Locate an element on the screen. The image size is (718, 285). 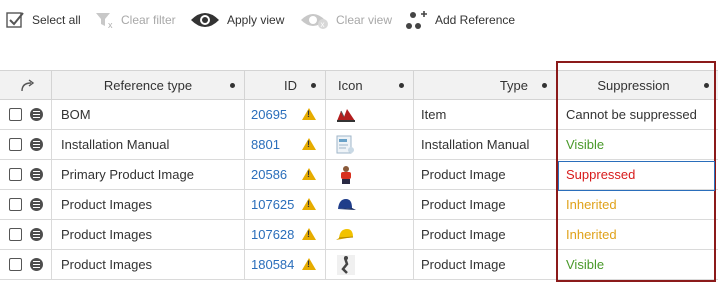
type-text: Installation Manual is located at coordinates (475, 144).